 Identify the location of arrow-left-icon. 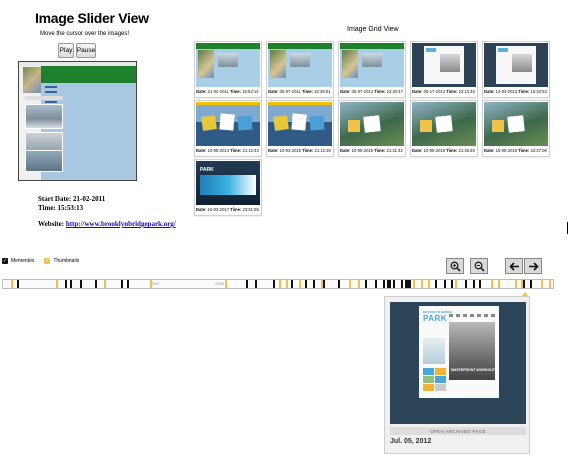
(513, 266).